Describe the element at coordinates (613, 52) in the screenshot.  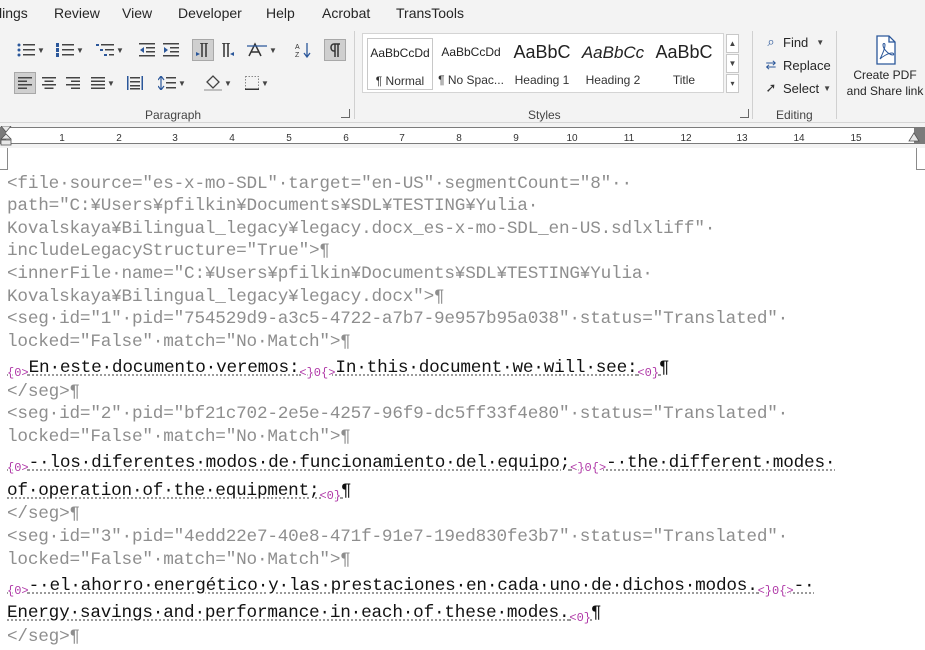
I see `style-preview: AaBbCc` at that location.